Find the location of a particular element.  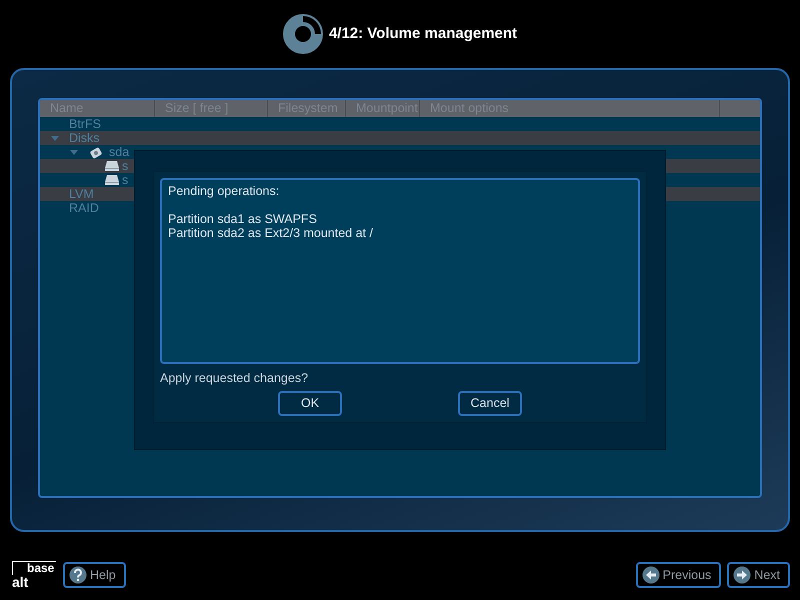

log-line: Partition sda2 as Ext2/3 mounted at / is located at coordinates (271, 233).